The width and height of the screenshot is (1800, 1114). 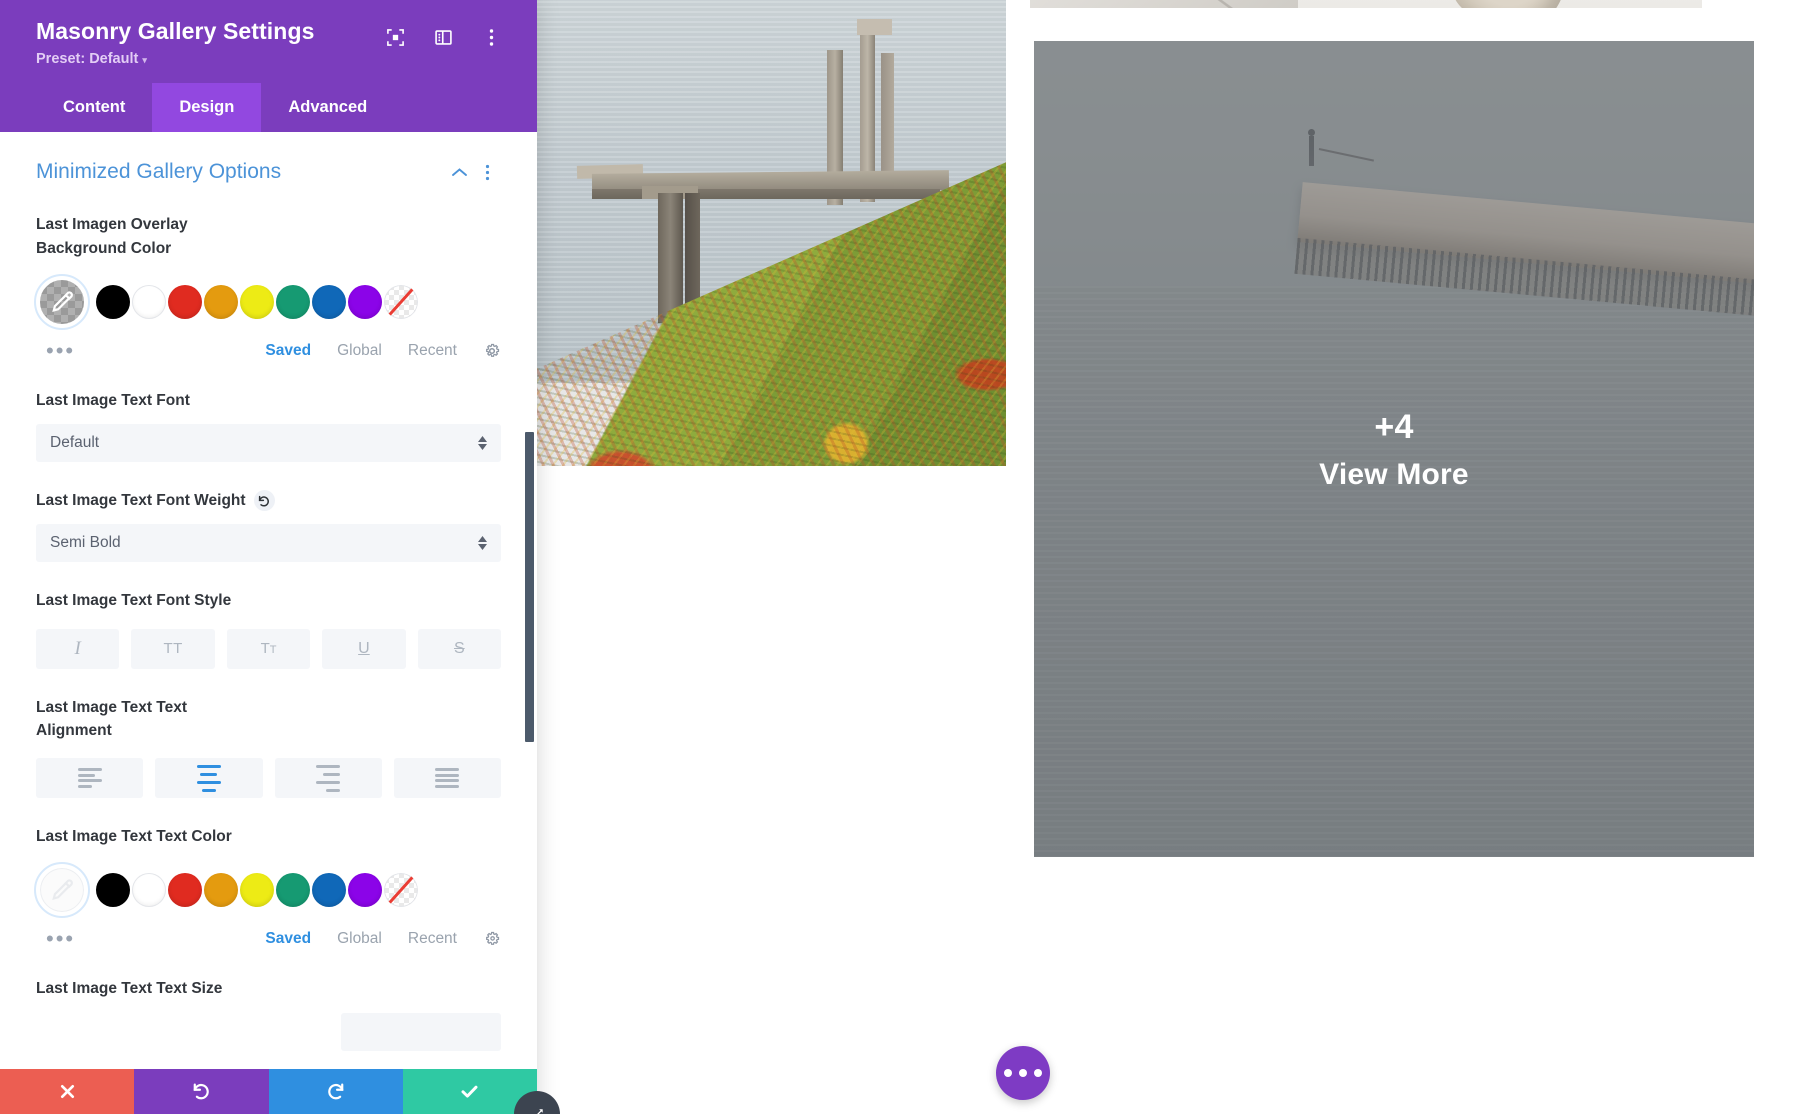 I want to click on coastal-bench-scene, so click(x=771, y=233).